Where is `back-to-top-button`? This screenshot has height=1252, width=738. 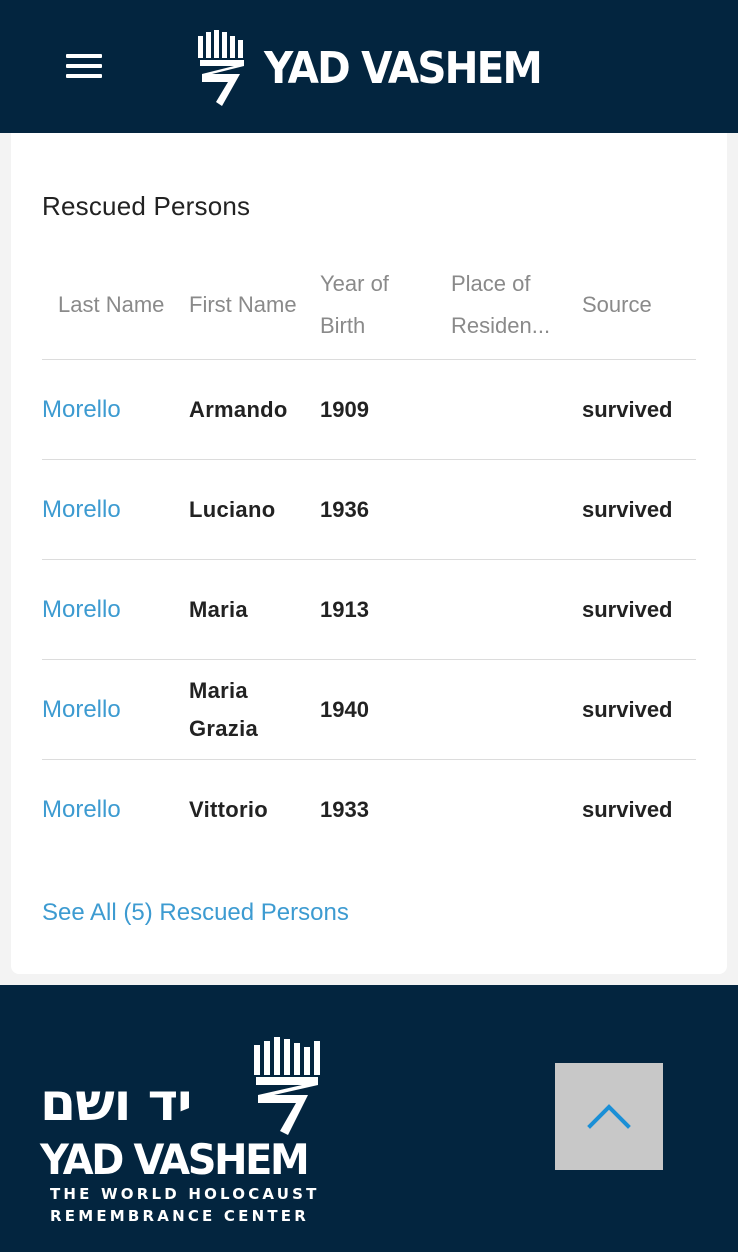
back-to-top-button is located at coordinates (609, 1116).